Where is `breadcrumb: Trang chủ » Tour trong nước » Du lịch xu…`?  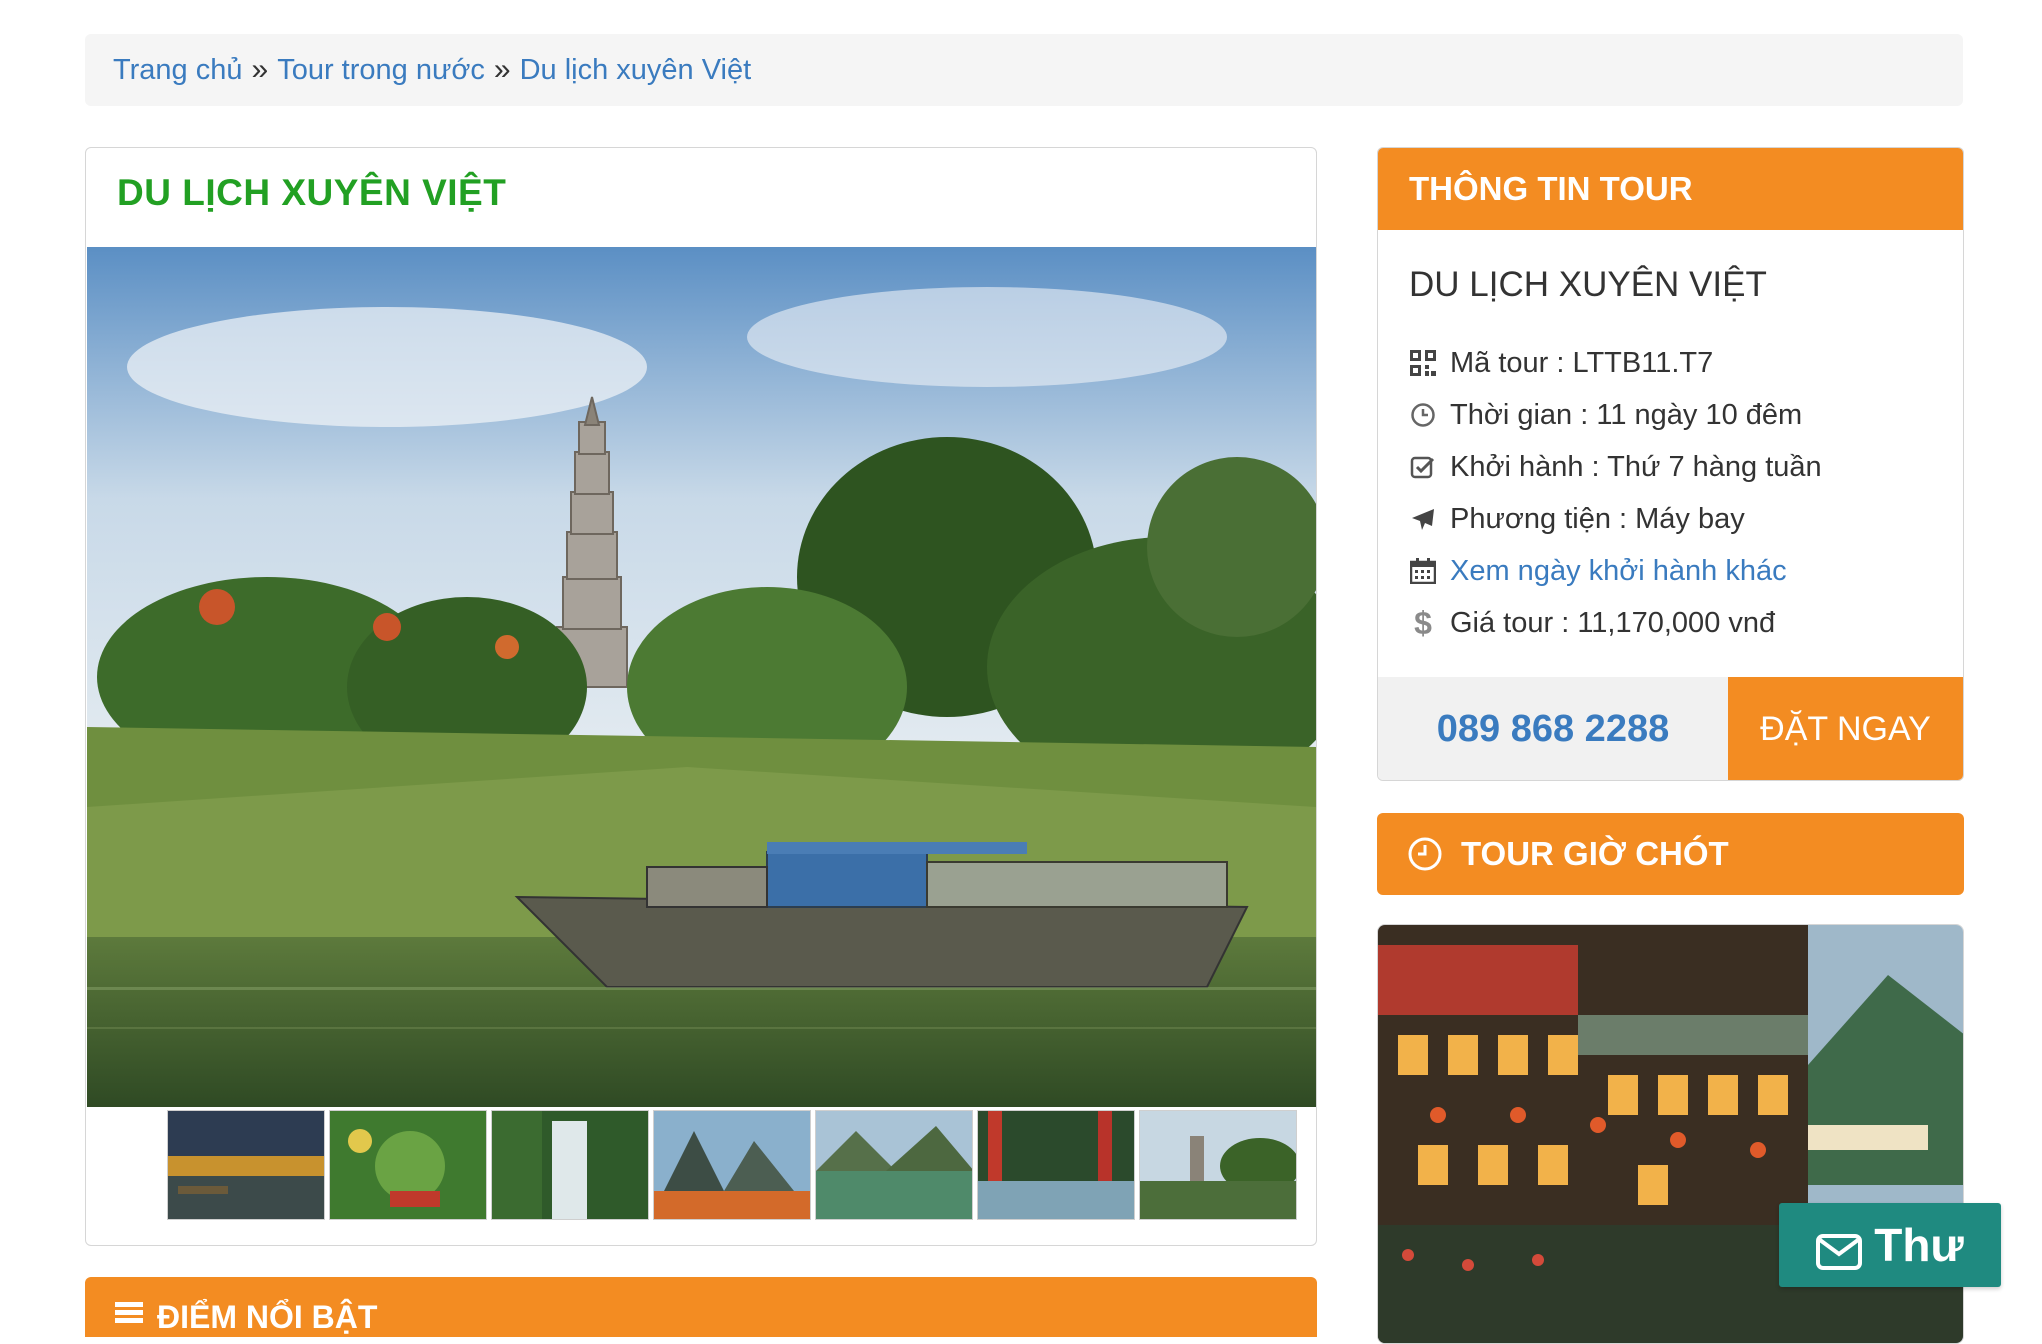
breadcrumb: Trang chủ » Tour trong nước » Du lịch xu… is located at coordinates (1024, 70).